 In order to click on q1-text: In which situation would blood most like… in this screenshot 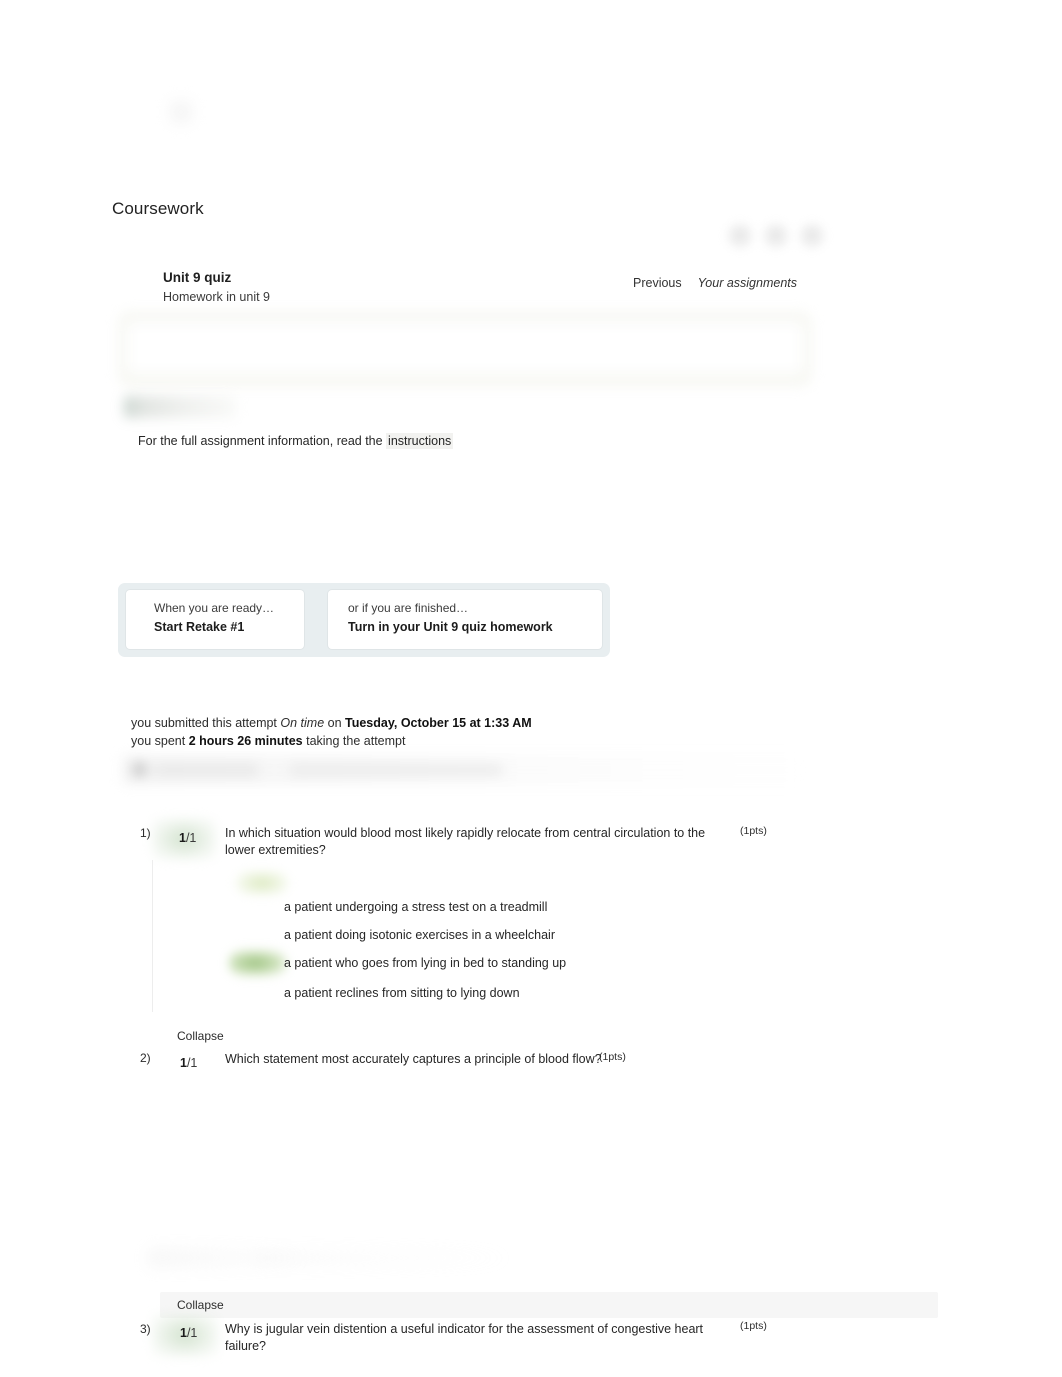, I will do `click(465, 841)`.